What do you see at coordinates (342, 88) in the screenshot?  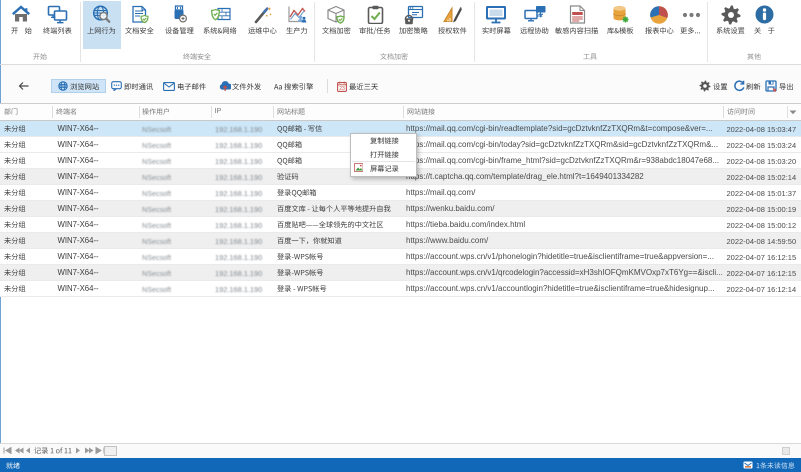 I see `svg-text: 23` at bounding box center [342, 88].